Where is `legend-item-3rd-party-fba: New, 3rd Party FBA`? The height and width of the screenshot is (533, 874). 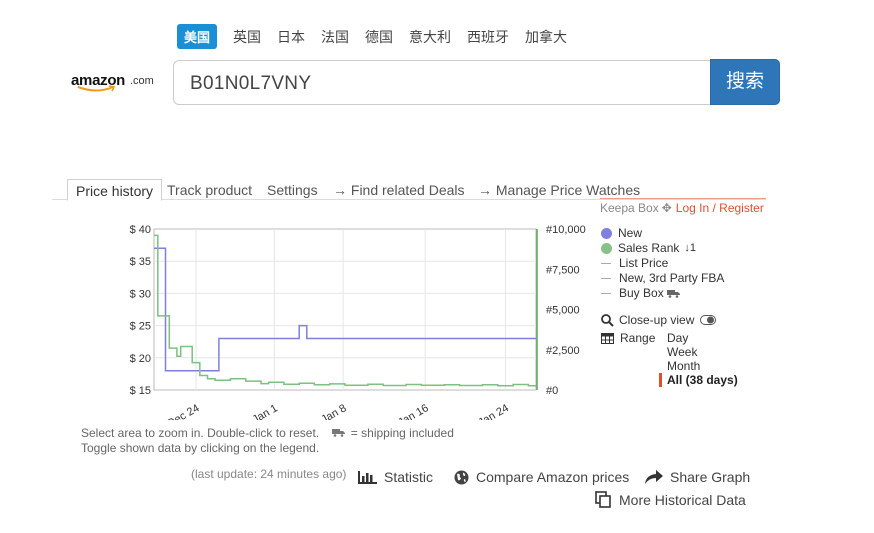
legend-item-3rd-party-fba: New, 3rd Party FBA is located at coordinates (662, 278).